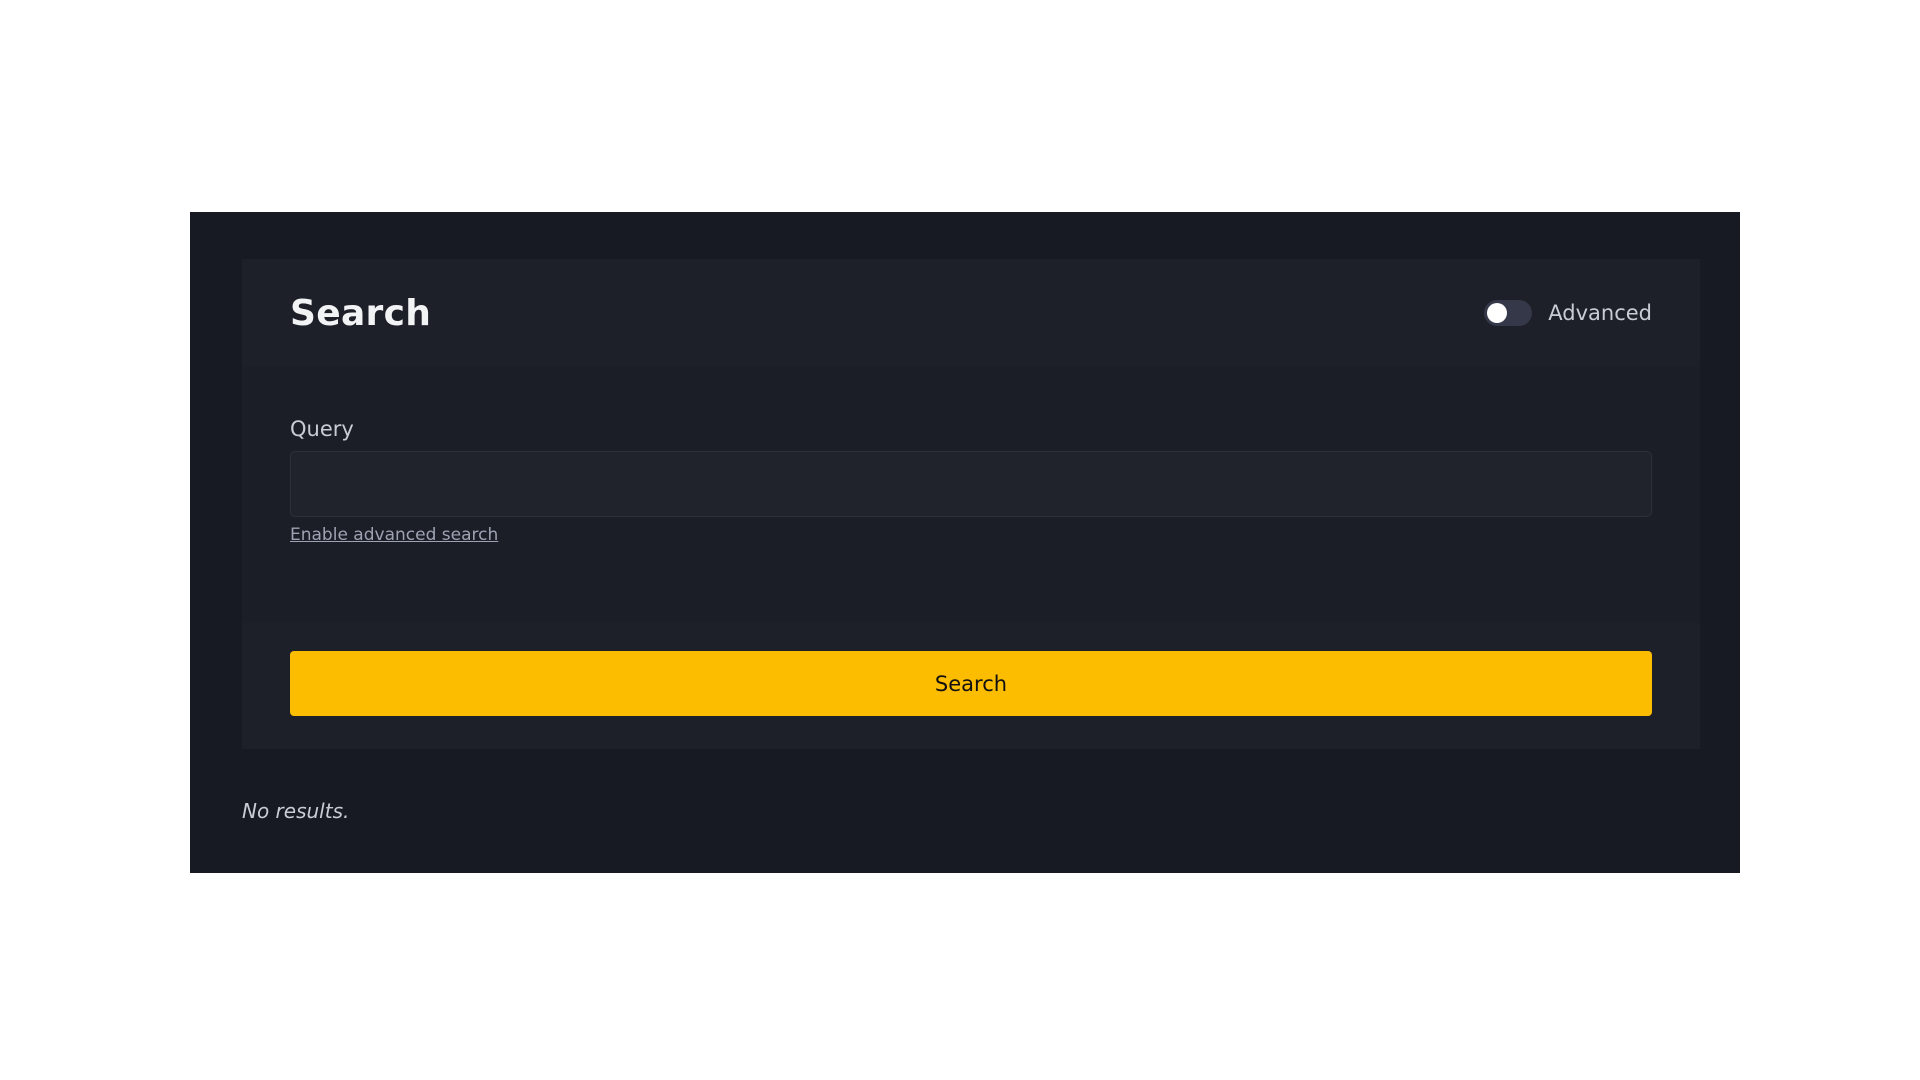  I want to click on logo-icon, so click(242, 211).